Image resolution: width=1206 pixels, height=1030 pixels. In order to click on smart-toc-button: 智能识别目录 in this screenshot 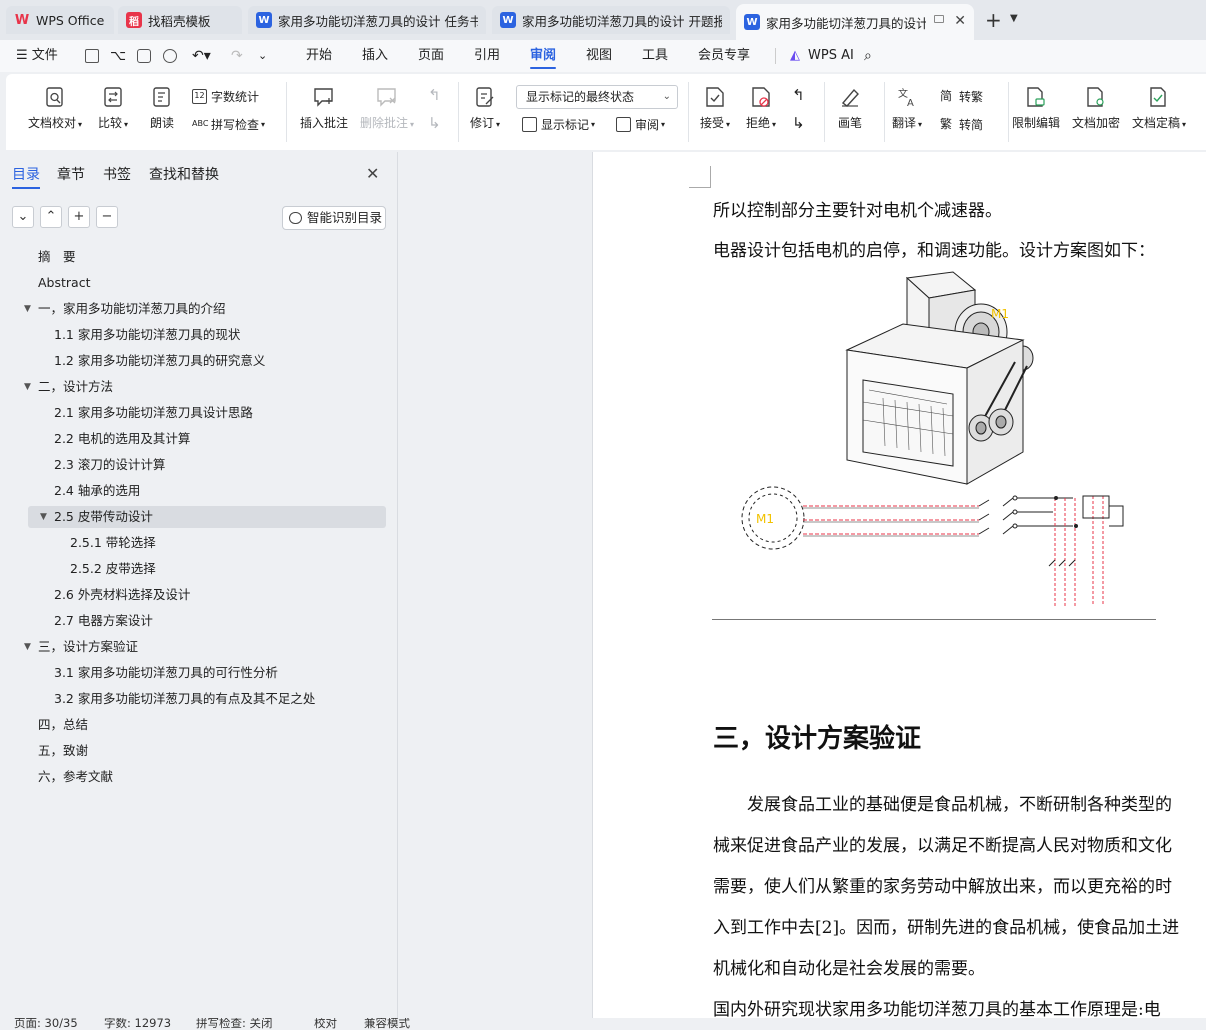, I will do `click(334, 218)`.